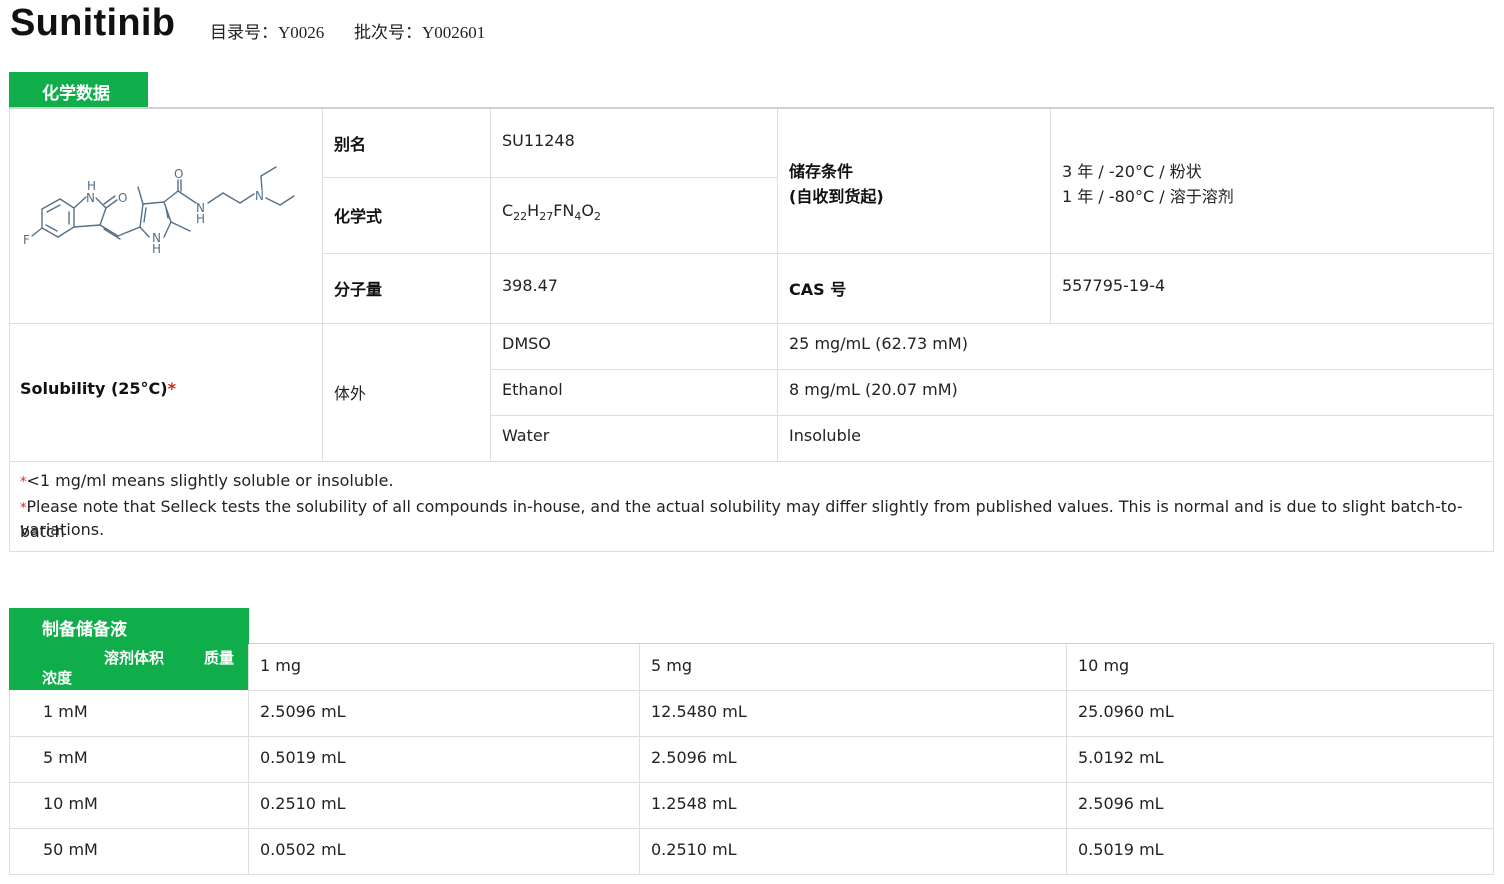 The height and width of the screenshot is (884, 1504). What do you see at coordinates (57, 678) in the screenshot?
I see `header-concentration: 浓度` at bounding box center [57, 678].